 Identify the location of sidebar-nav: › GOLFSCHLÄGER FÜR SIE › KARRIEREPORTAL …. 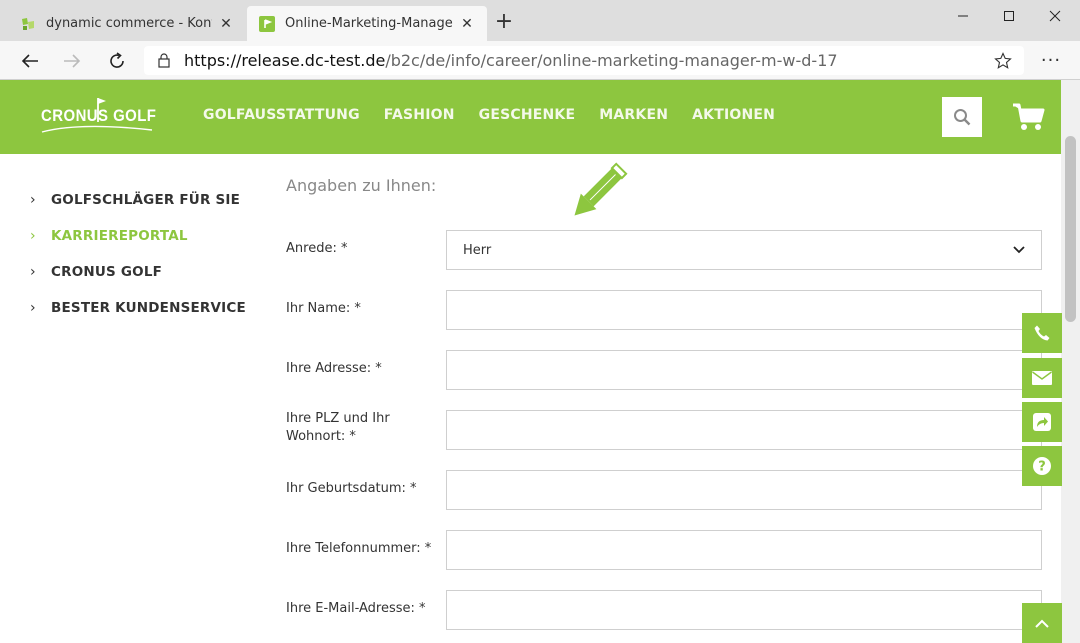
(150, 254).